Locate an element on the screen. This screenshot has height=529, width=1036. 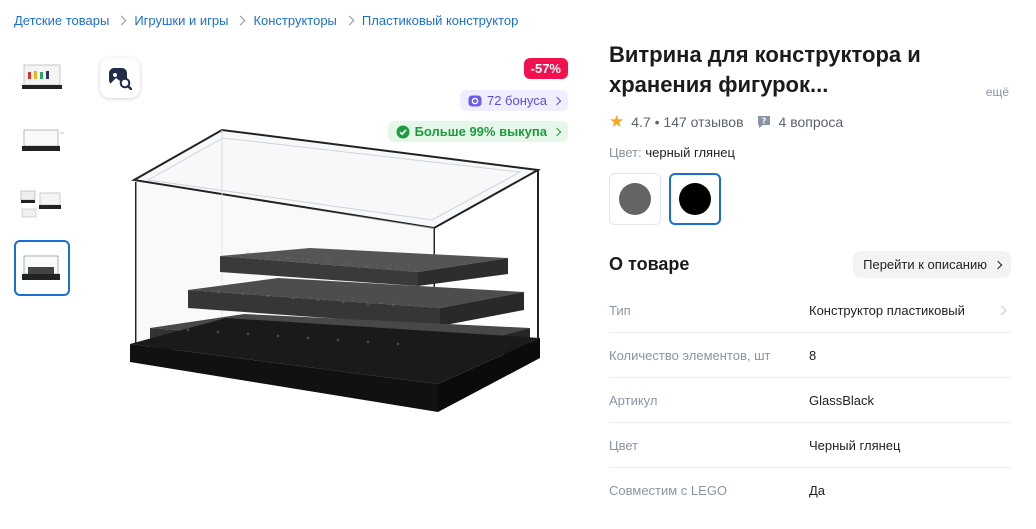
swatch-black is located at coordinates (695, 199).